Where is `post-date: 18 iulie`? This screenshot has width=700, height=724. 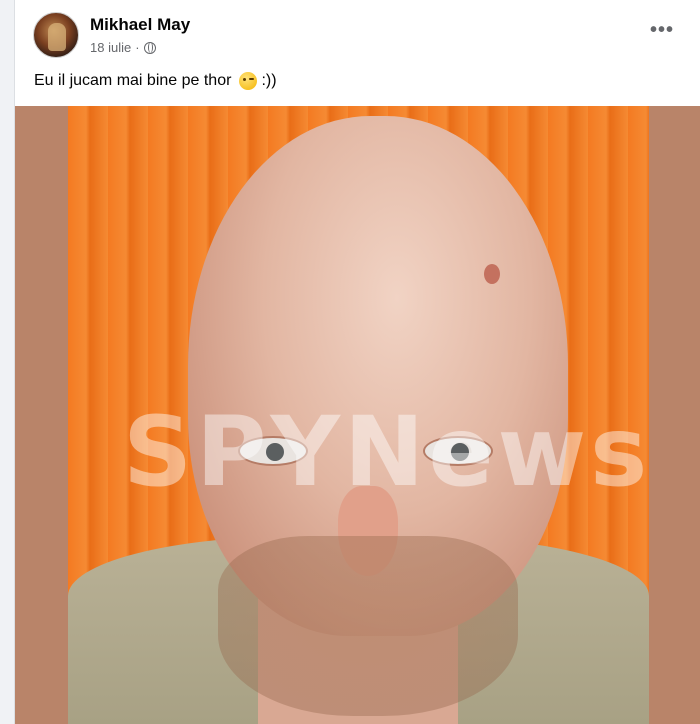 post-date: 18 iulie is located at coordinates (110, 47).